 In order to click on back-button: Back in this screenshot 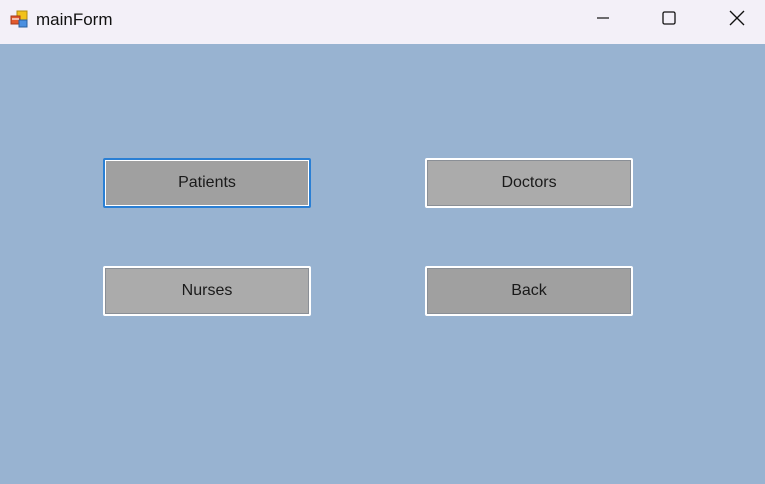, I will do `click(529, 291)`.